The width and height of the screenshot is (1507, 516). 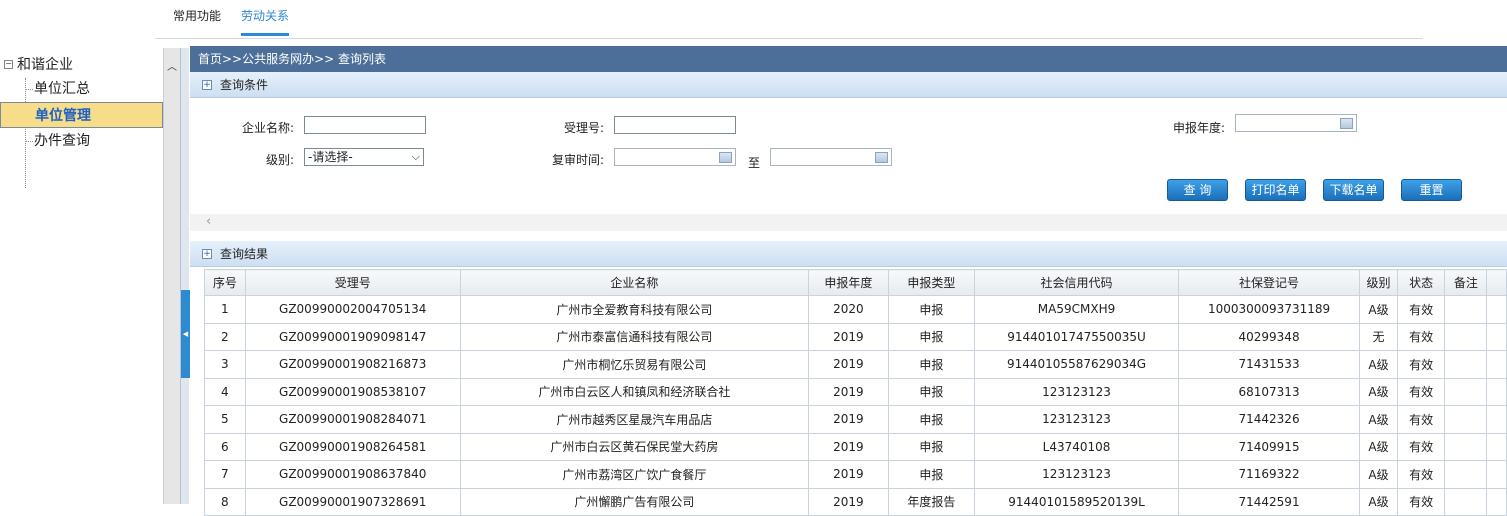 I want to click on review-time-start-input, so click(x=675, y=157).